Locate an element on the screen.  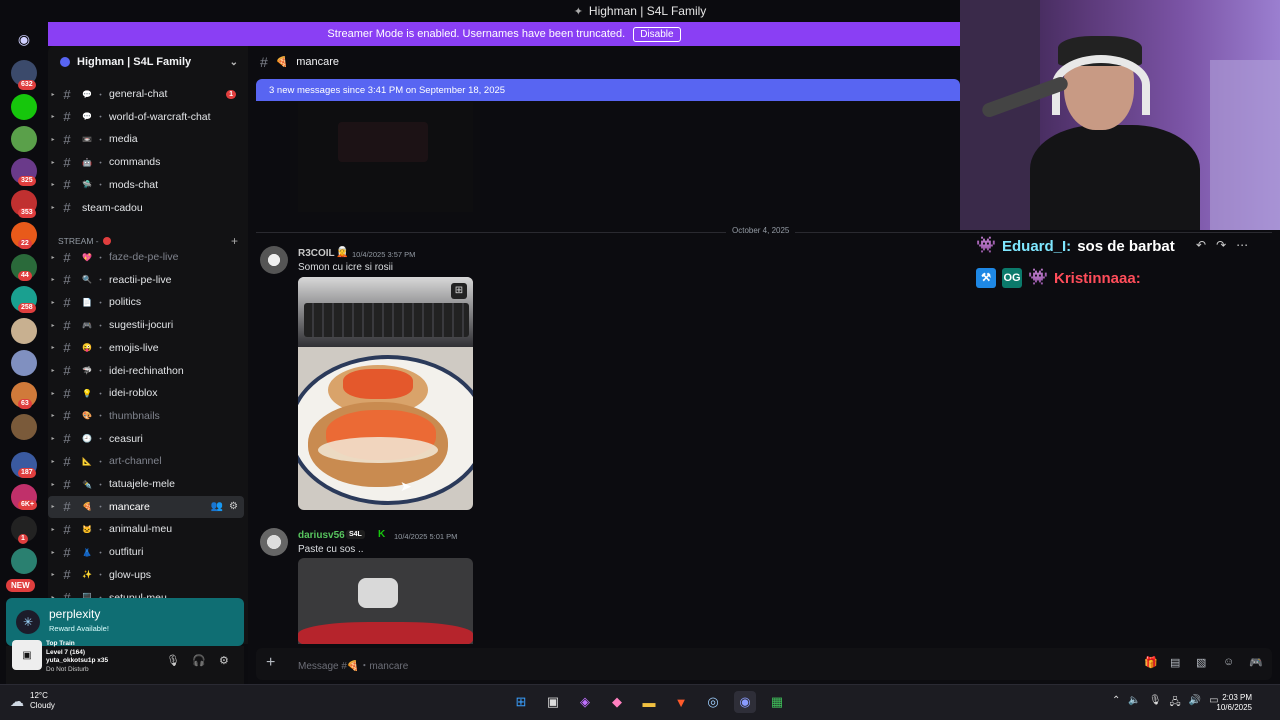
file-explorer-icon: ▬ is located at coordinates (649, 702).